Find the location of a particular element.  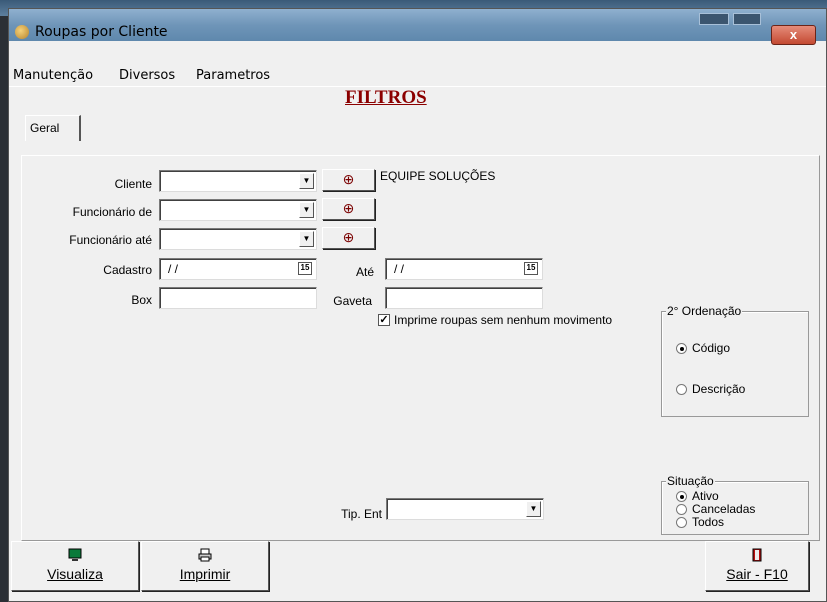

radio-canceladas is located at coordinates (681, 509).